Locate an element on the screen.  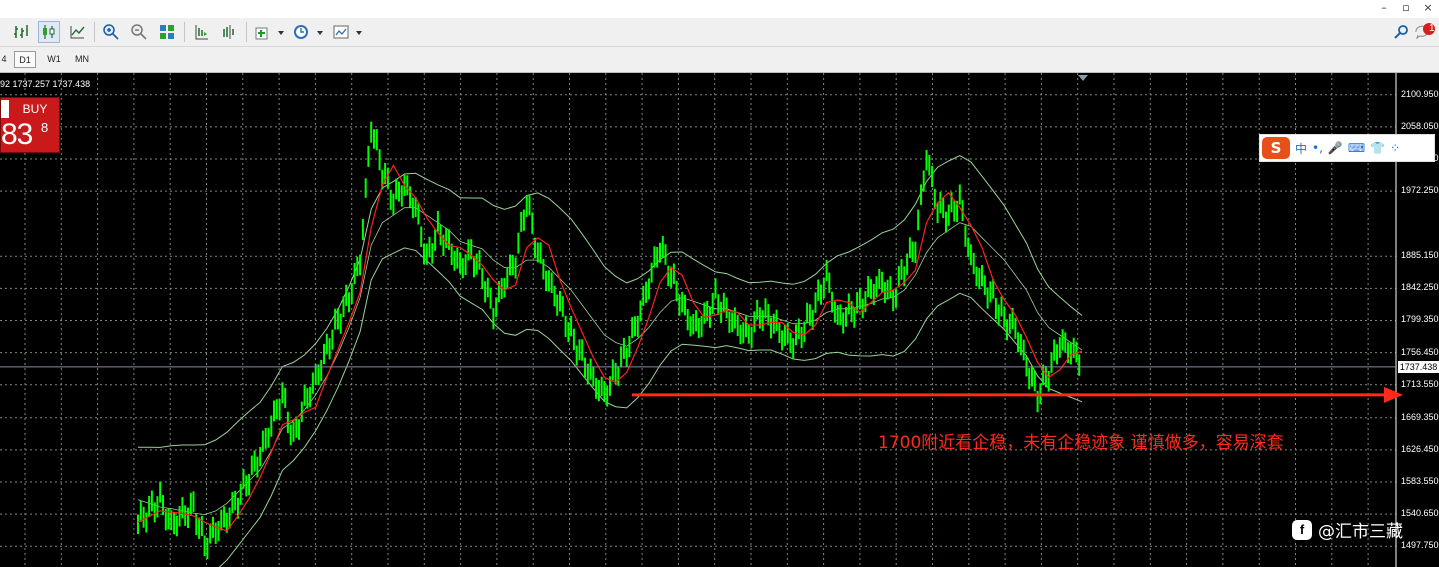
ohlc-info-line: 92 1737.257 1737.438 is located at coordinates (45, 84).